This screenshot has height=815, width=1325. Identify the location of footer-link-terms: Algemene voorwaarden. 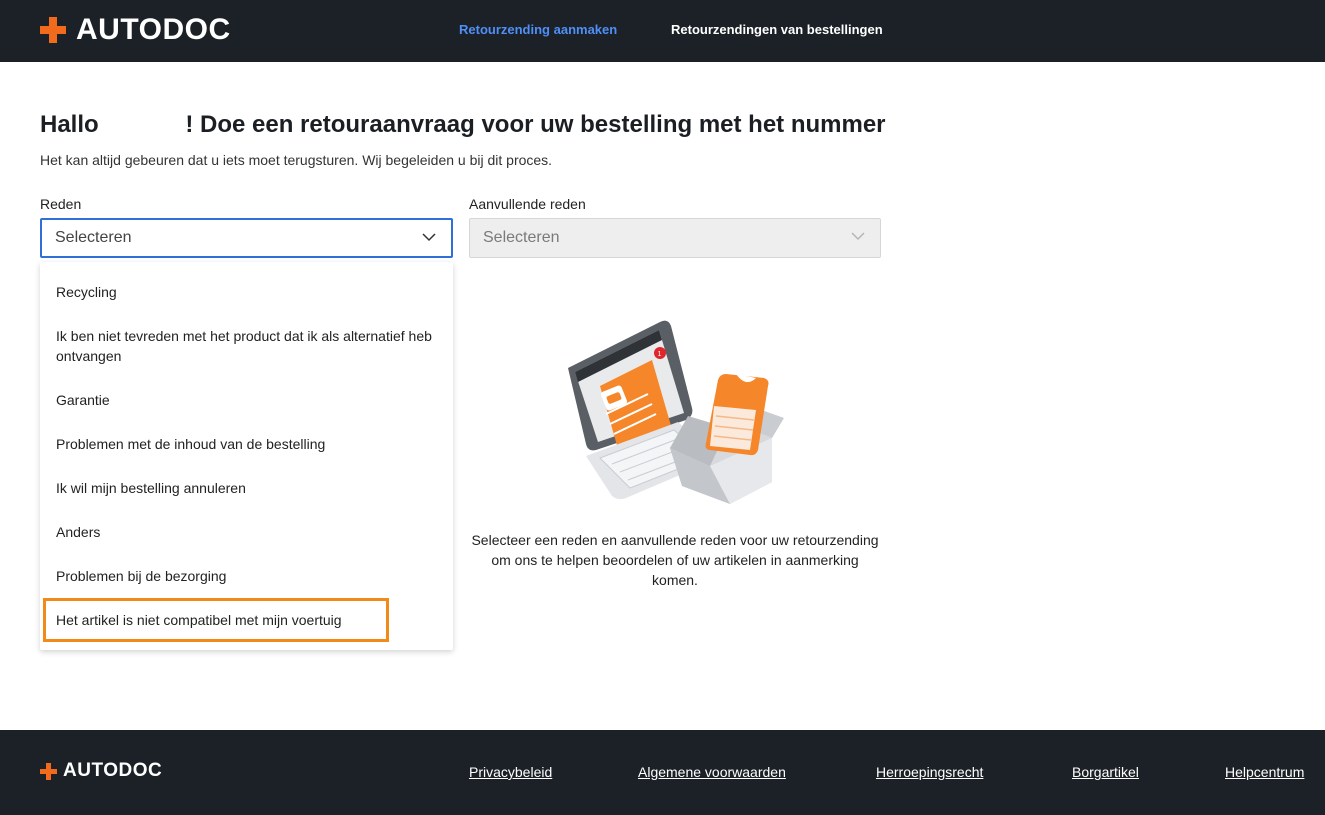
(712, 772).